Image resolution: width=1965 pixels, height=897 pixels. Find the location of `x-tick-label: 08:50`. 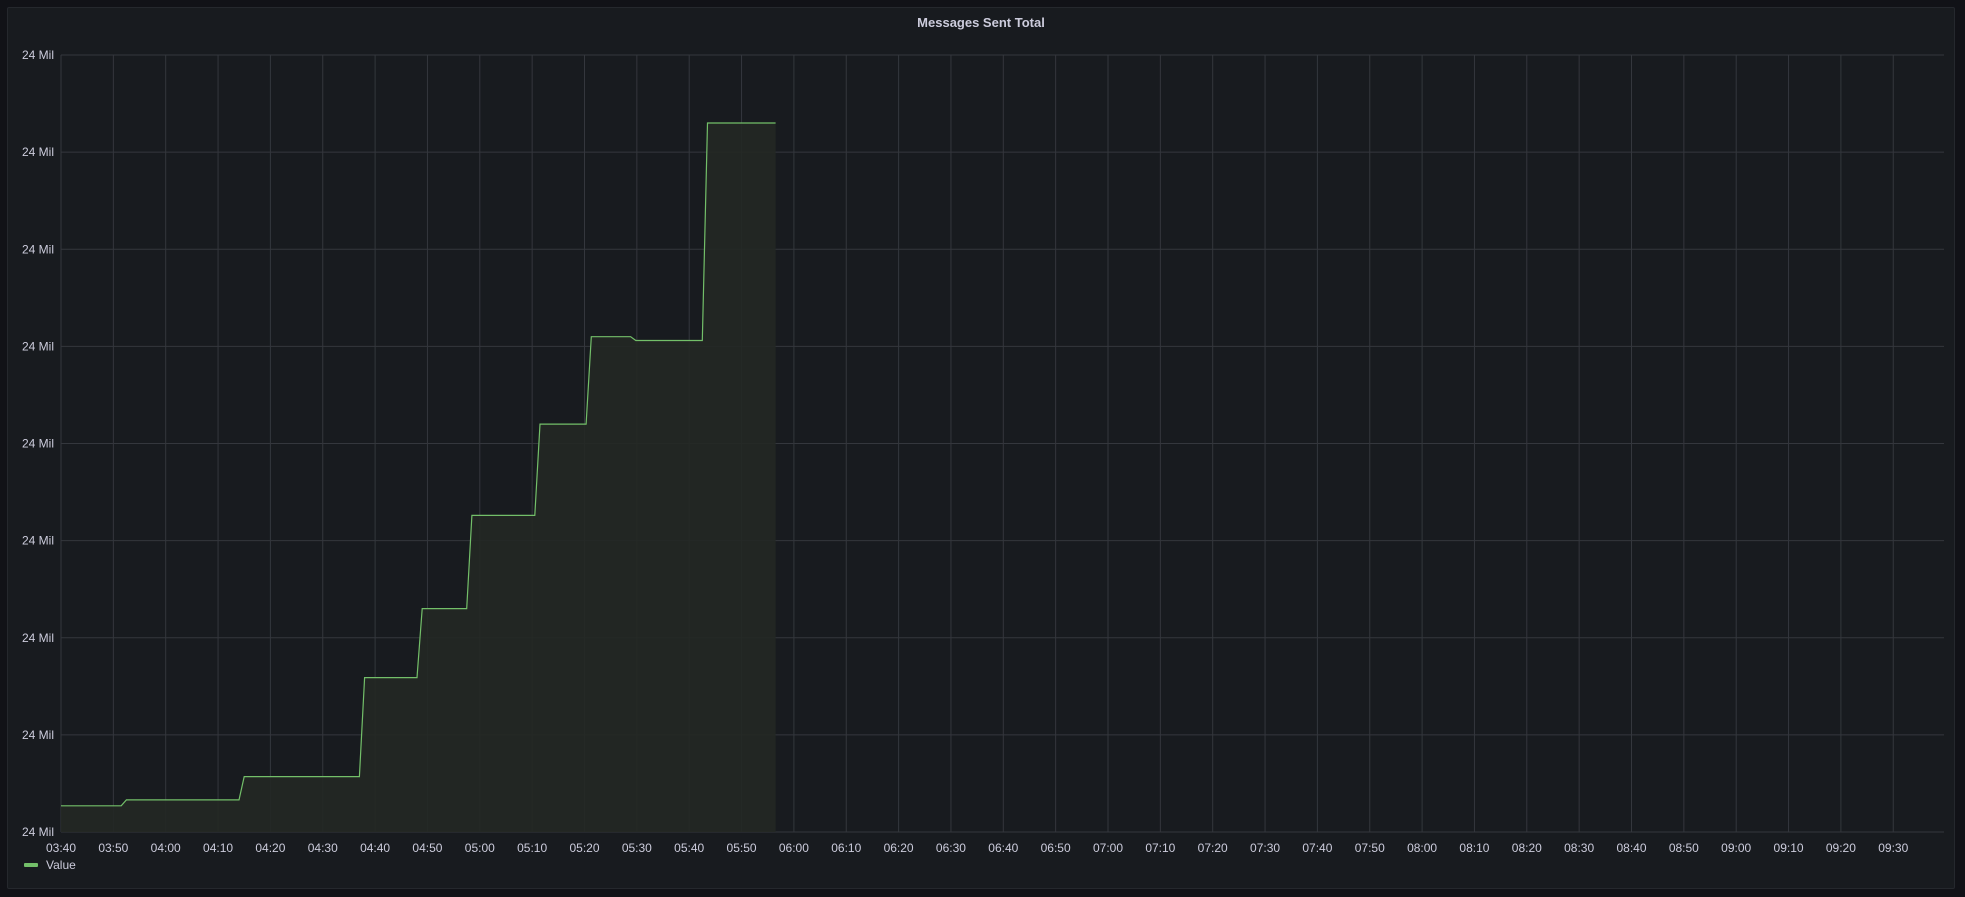

x-tick-label: 08:50 is located at coordinates (1684, 848).